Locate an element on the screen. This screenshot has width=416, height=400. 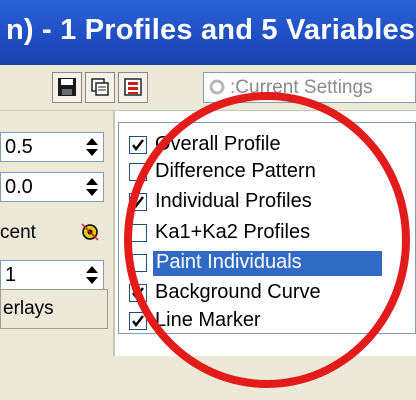
save-button is located at coordinates (67, 87).